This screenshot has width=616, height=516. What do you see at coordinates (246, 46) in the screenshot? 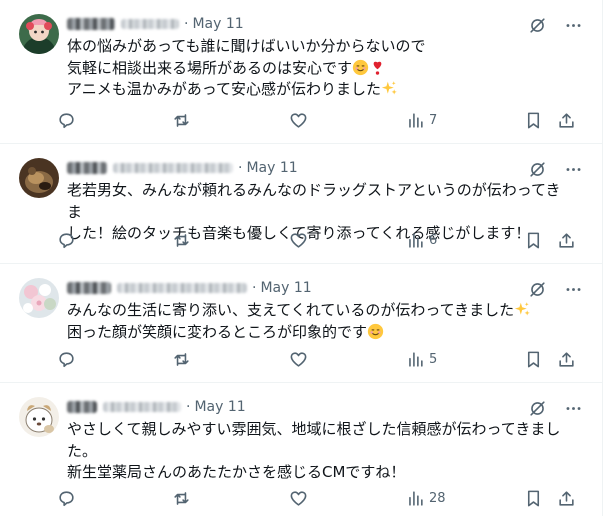
I see `tweet-text-line: 体の悩みがあっても誰に聞けばいいか分からないので` at bounding box center [246, 46].